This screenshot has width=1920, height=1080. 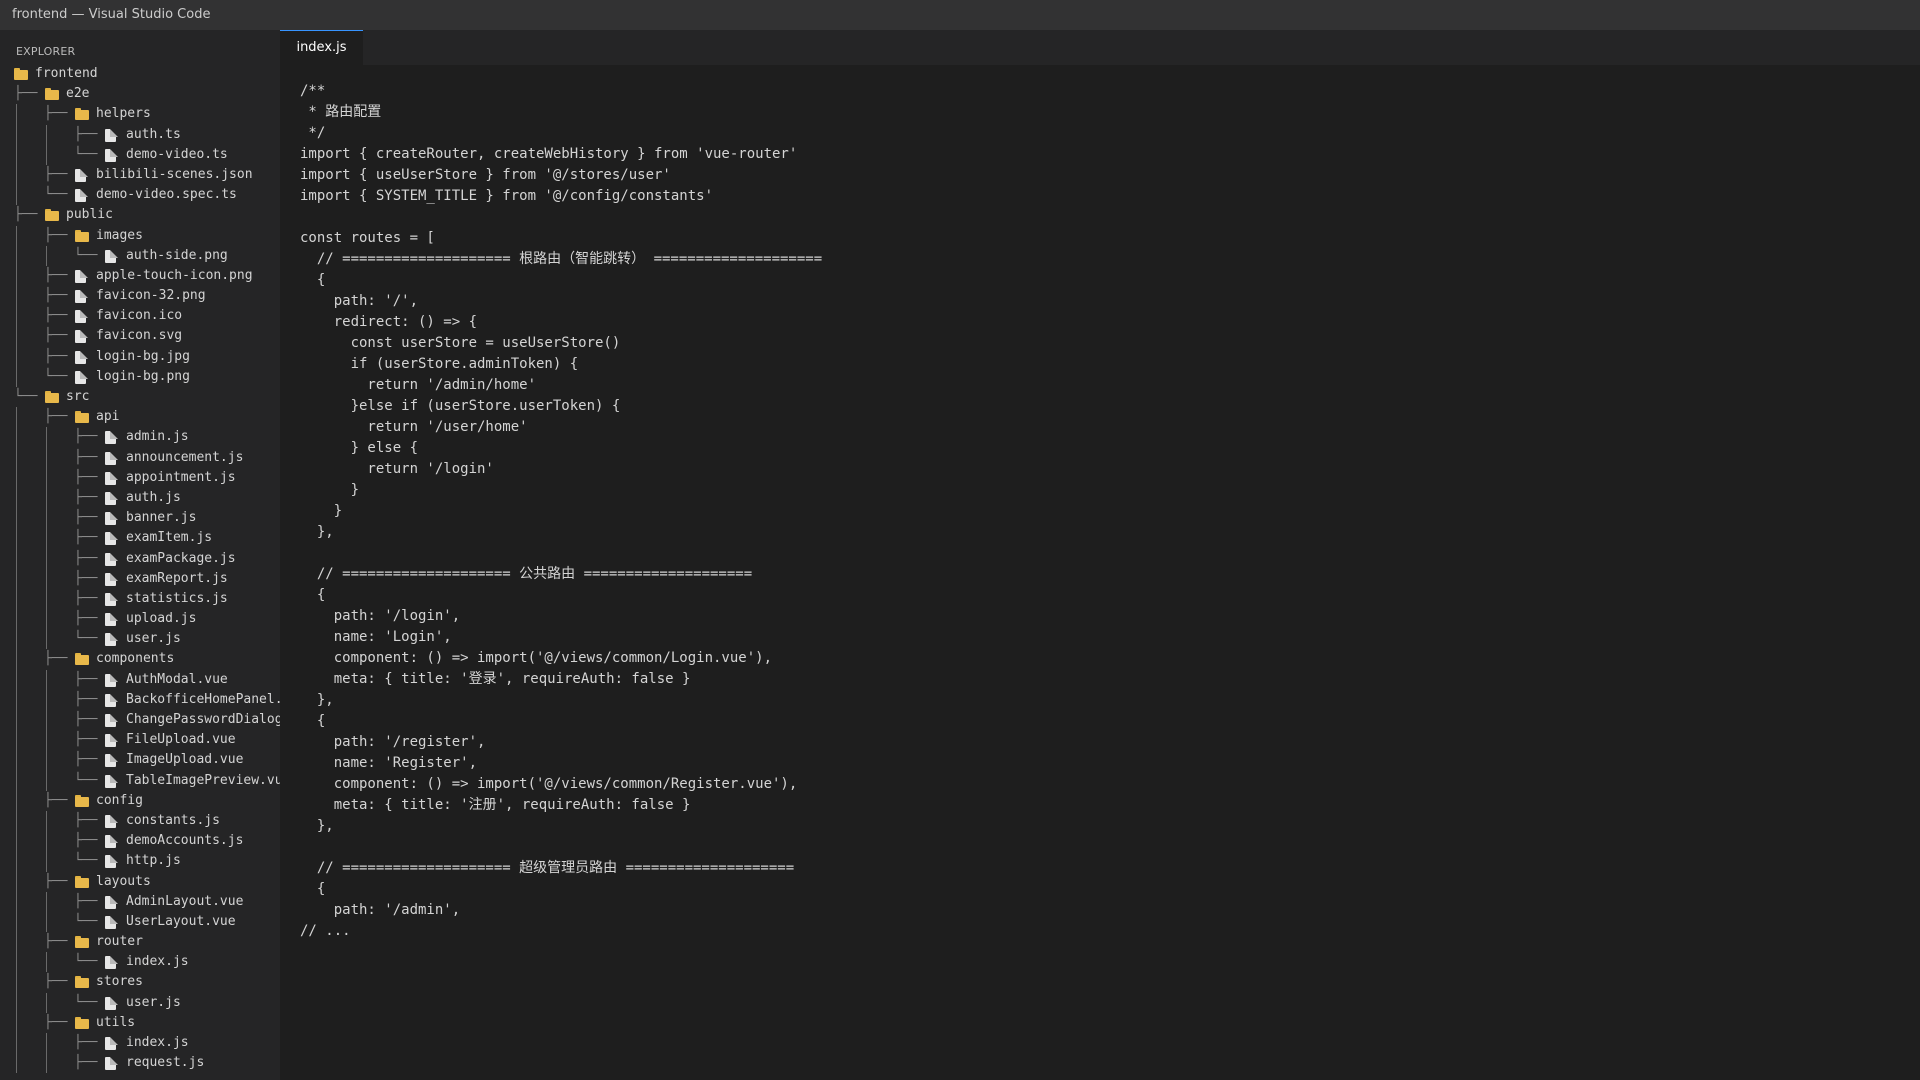 I want to click on tree-folder: ├── public, so click(x=140, y=215).